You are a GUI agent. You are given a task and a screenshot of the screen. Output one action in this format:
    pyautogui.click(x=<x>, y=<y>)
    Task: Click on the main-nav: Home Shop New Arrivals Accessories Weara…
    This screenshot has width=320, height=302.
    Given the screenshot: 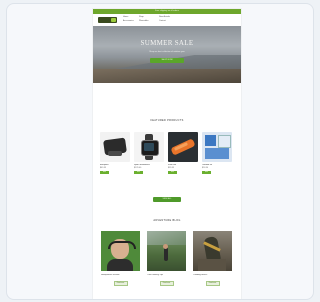 What is the action you would take?
    pyautogui.click(x=159, y=20)
    